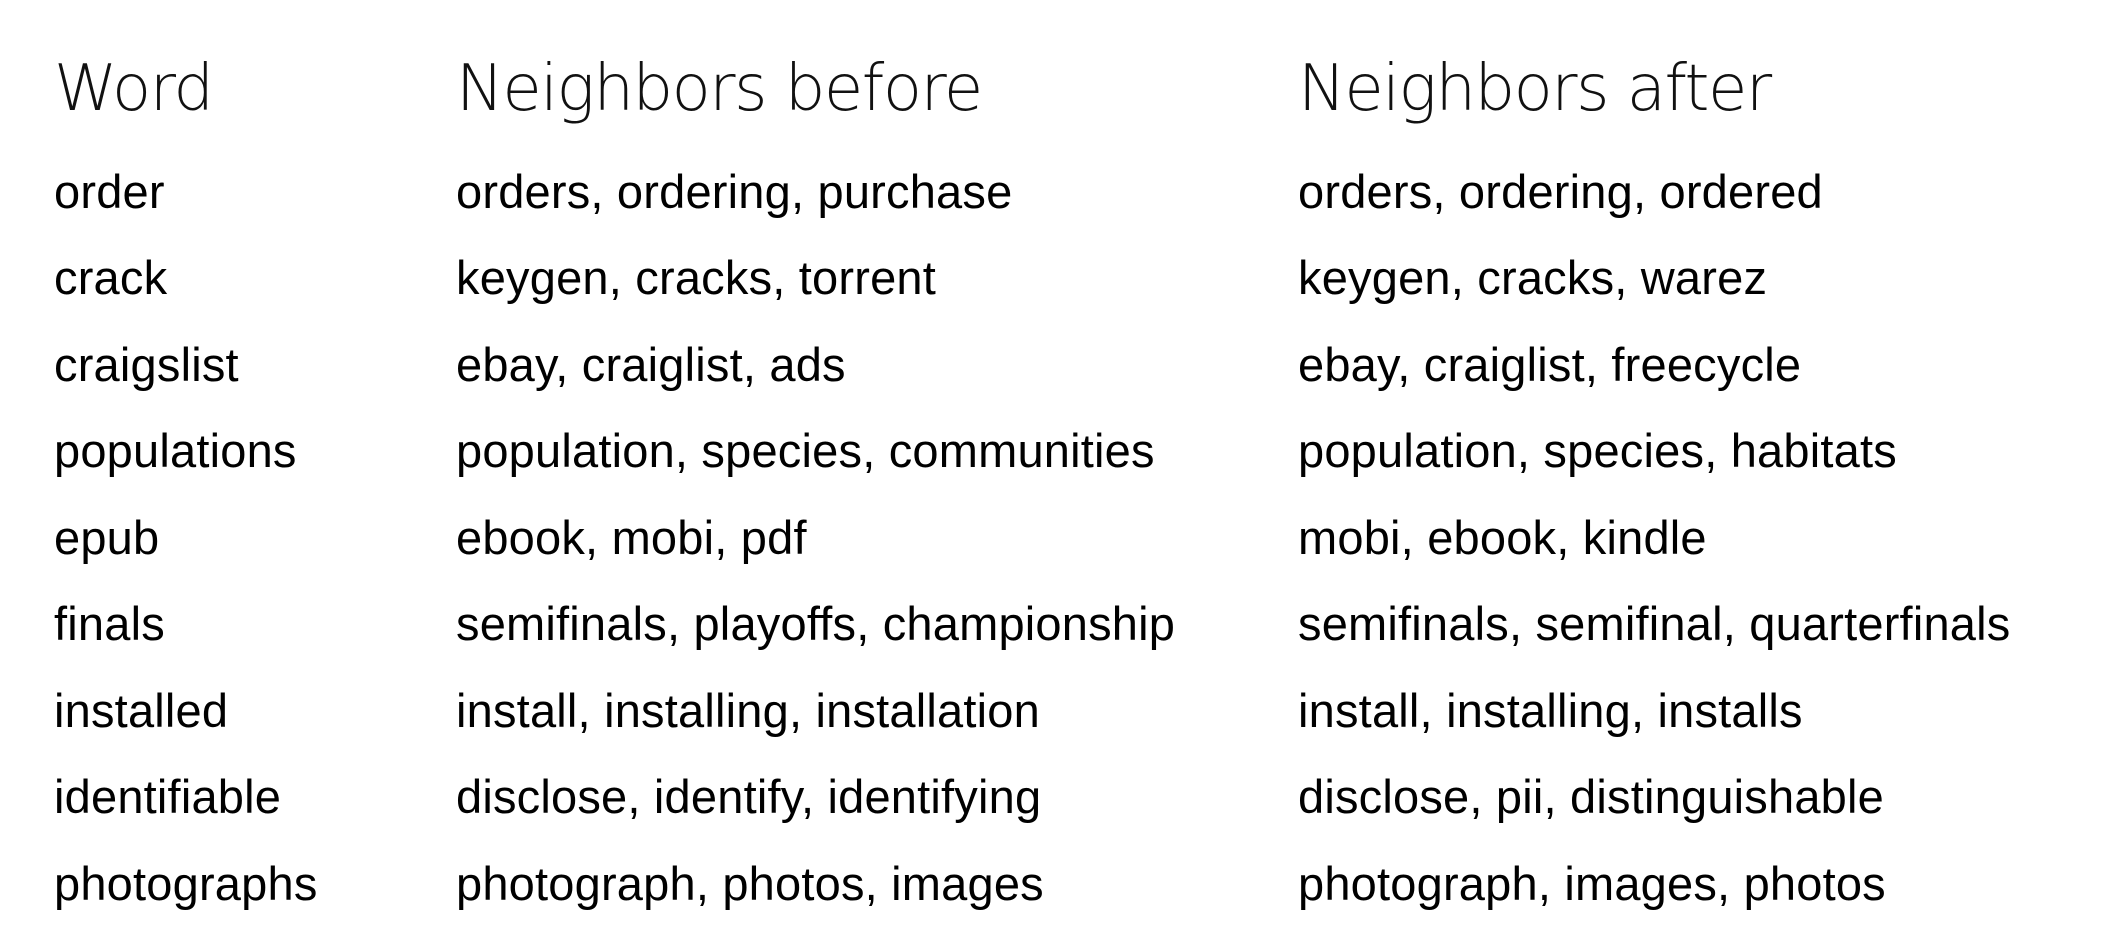 This screenshot has height=948, width=2108. I want to click on cell-word: finals, so click(109, 624).